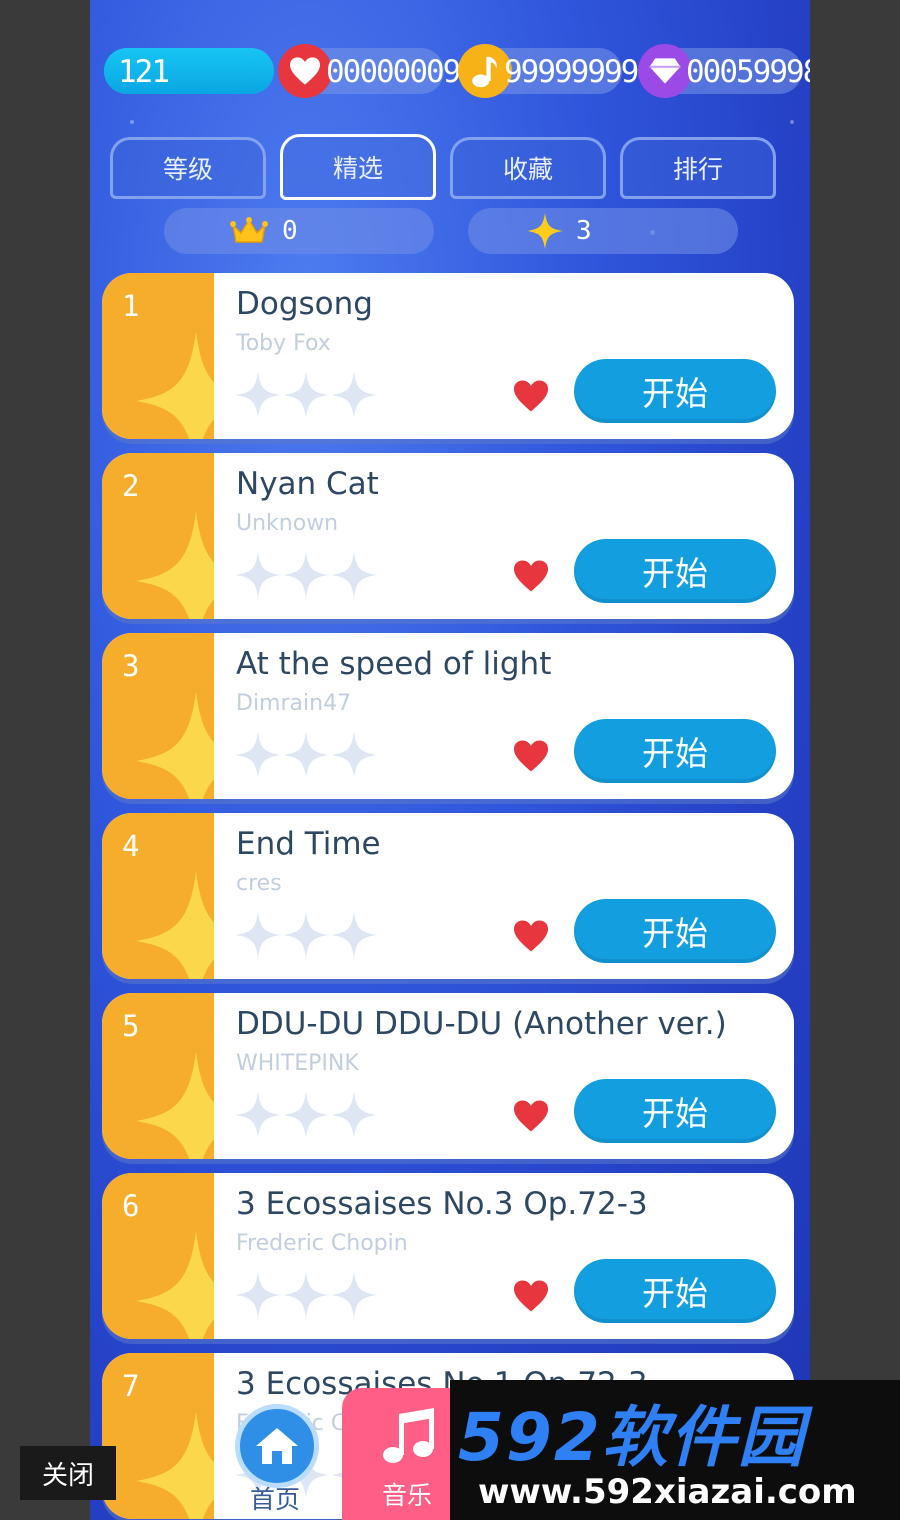 The height and width of the screenshot is (1520, 900). I want to click on tab-featured: 精选, so click(358, 167).